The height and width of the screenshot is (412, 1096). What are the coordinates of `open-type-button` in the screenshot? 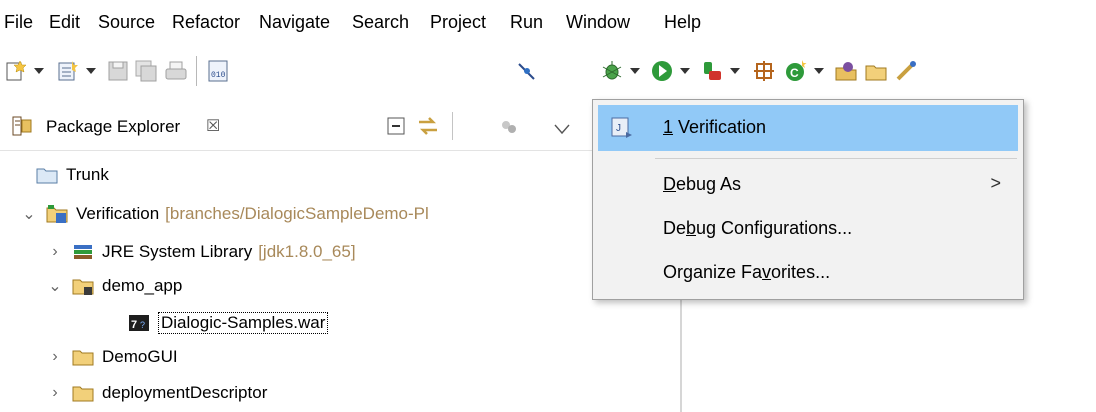 It's located at (846, 71).